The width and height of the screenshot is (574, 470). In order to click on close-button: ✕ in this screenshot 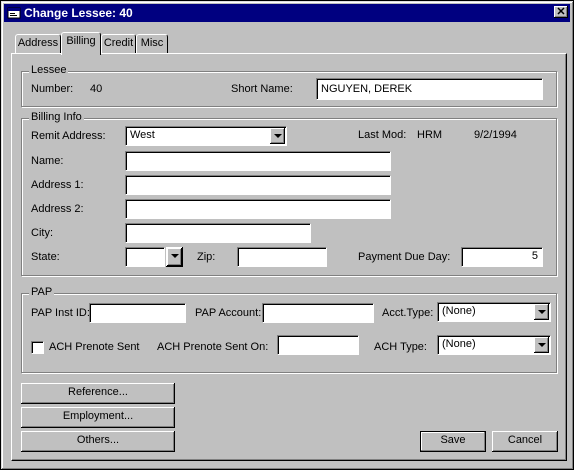, I will do `click(561, 12)`.